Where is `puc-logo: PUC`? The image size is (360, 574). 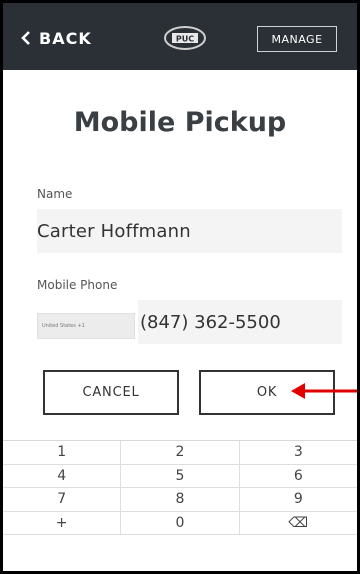
puc-logo: PUC is located at coordinates (185, 38).